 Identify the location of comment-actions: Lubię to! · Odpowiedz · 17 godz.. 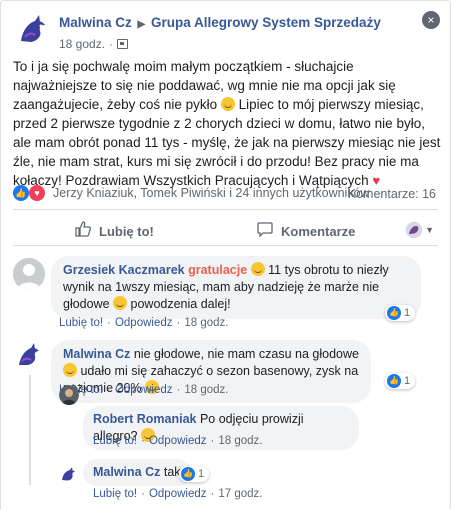
(177, 494).